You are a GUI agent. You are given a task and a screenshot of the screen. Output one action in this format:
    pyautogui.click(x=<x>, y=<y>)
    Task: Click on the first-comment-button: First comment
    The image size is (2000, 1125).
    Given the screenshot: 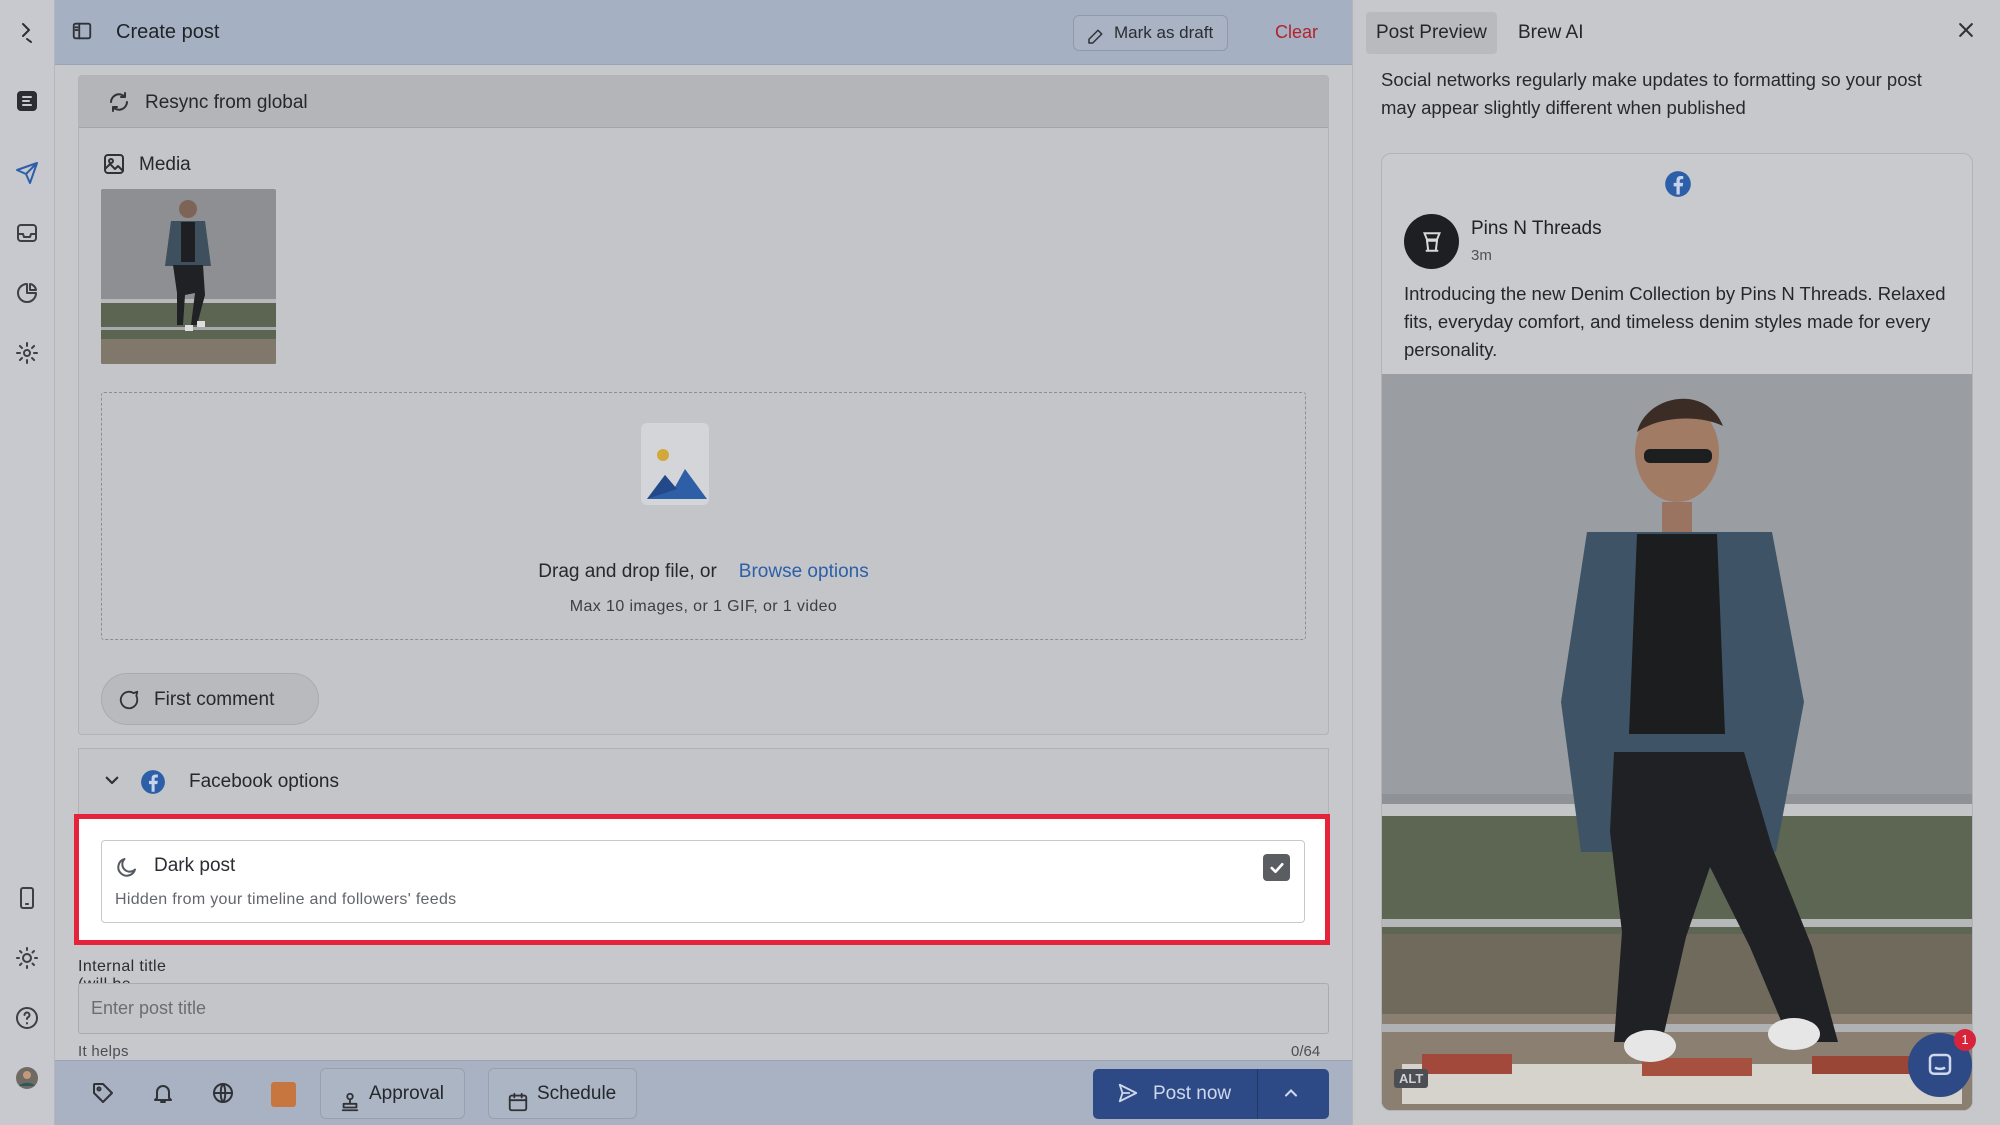 What is the action you would take?
    pyautogui.click(x=210, y=699)
    